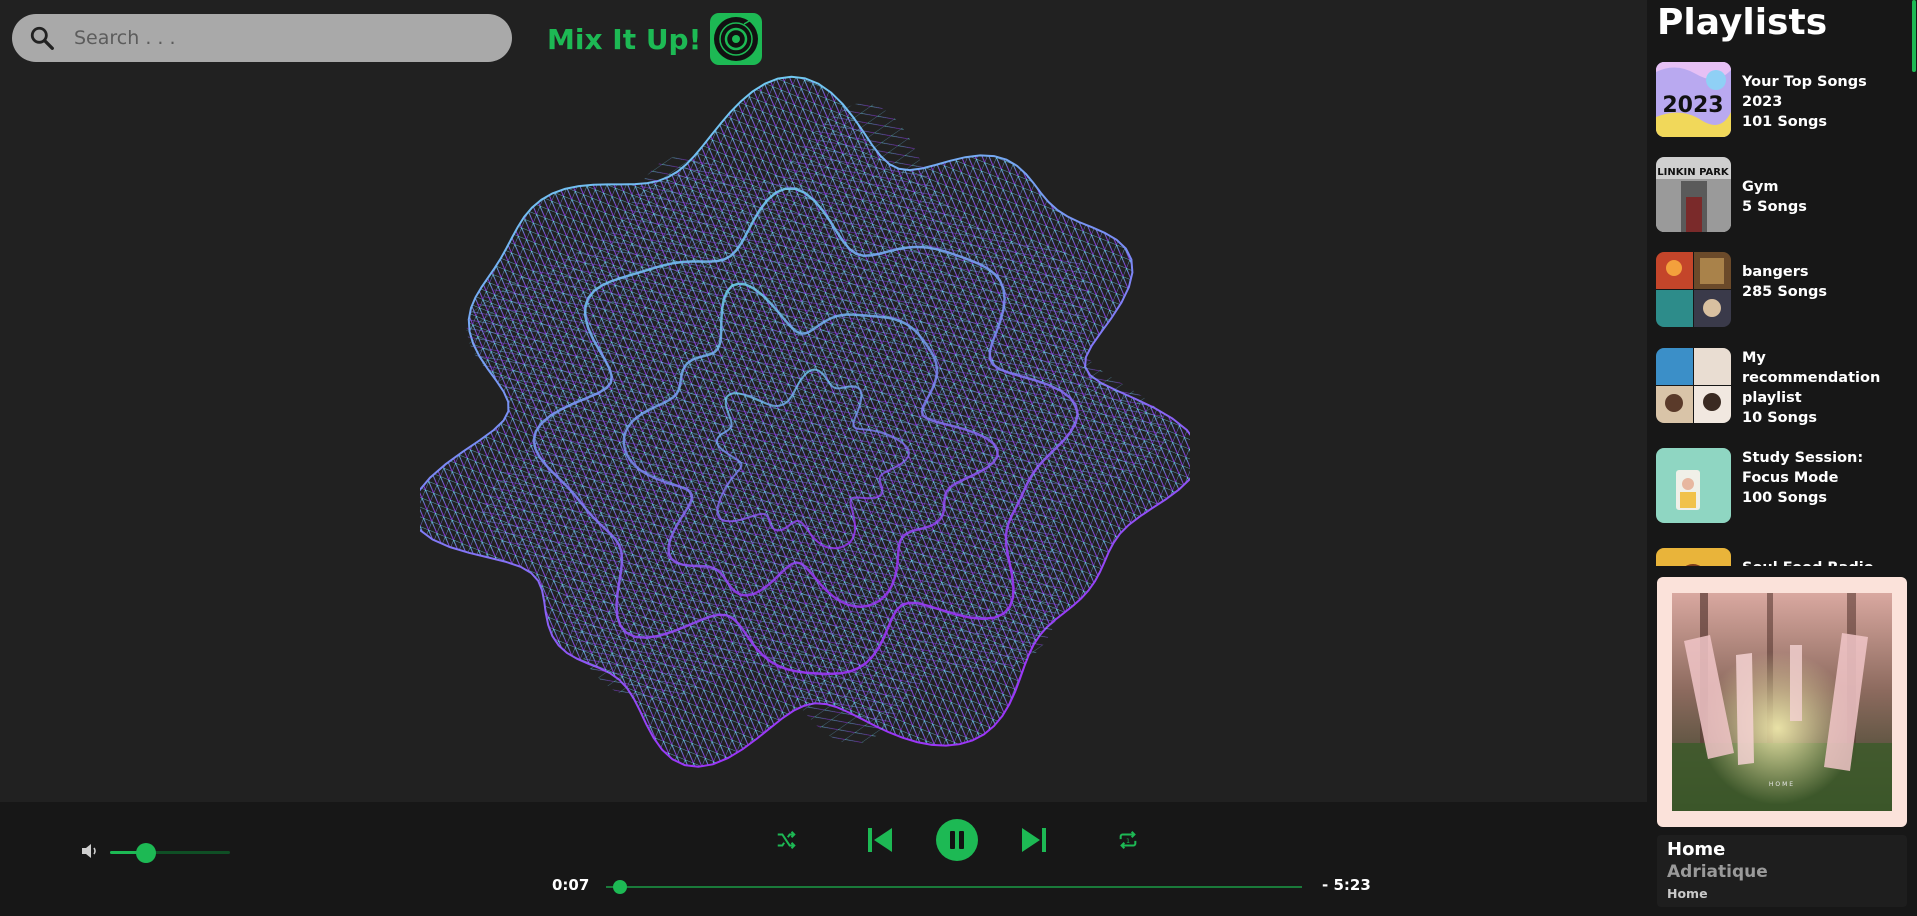 Image resolution: width=1917 pixels, height=916 pixels. Describe the element at coordinates (1782, 871) in the screenshot. I see `now-playing-info: Home Adriatique Home` at that location.